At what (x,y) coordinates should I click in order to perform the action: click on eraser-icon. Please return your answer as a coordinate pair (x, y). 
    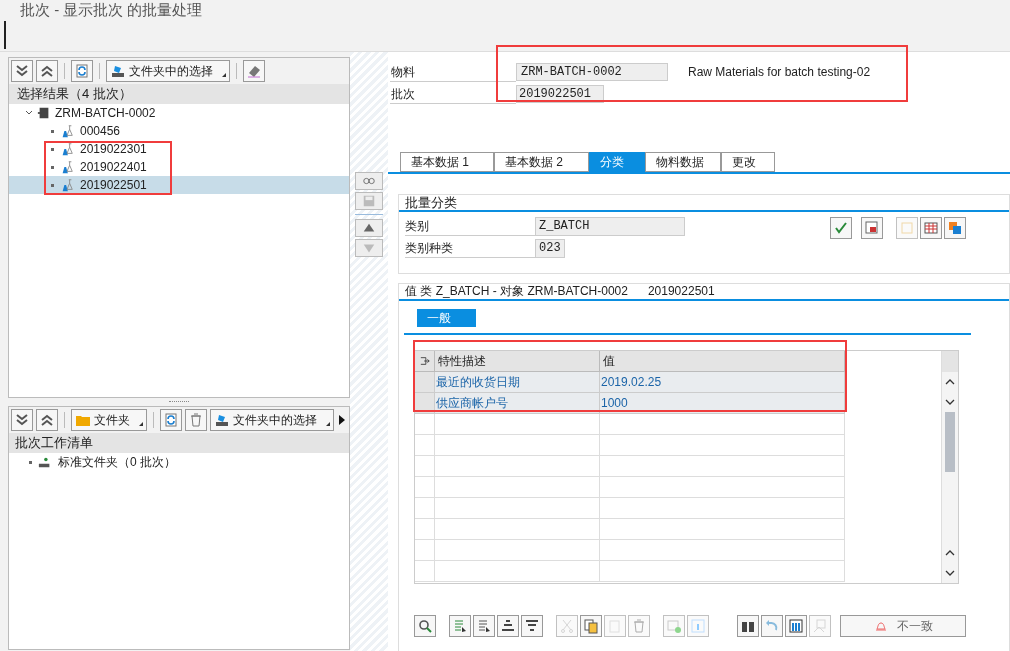
    Looking at the image, I should click on (254, 71).